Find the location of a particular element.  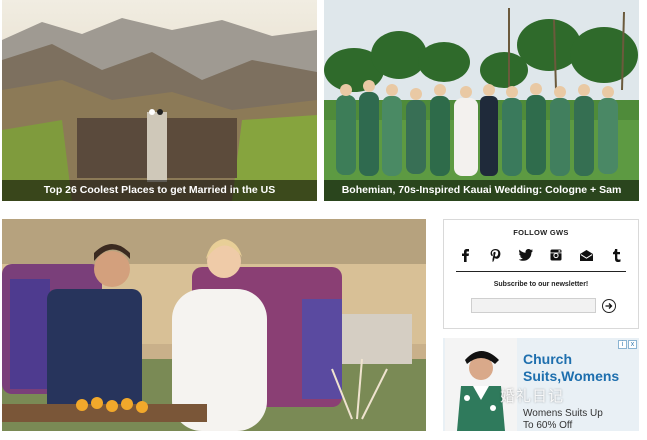

ad-choices-badge: i x is located at coordinates (627, 344).